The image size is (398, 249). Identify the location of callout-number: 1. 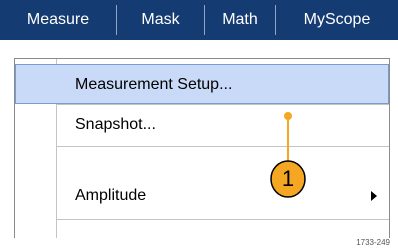
(288, 178).